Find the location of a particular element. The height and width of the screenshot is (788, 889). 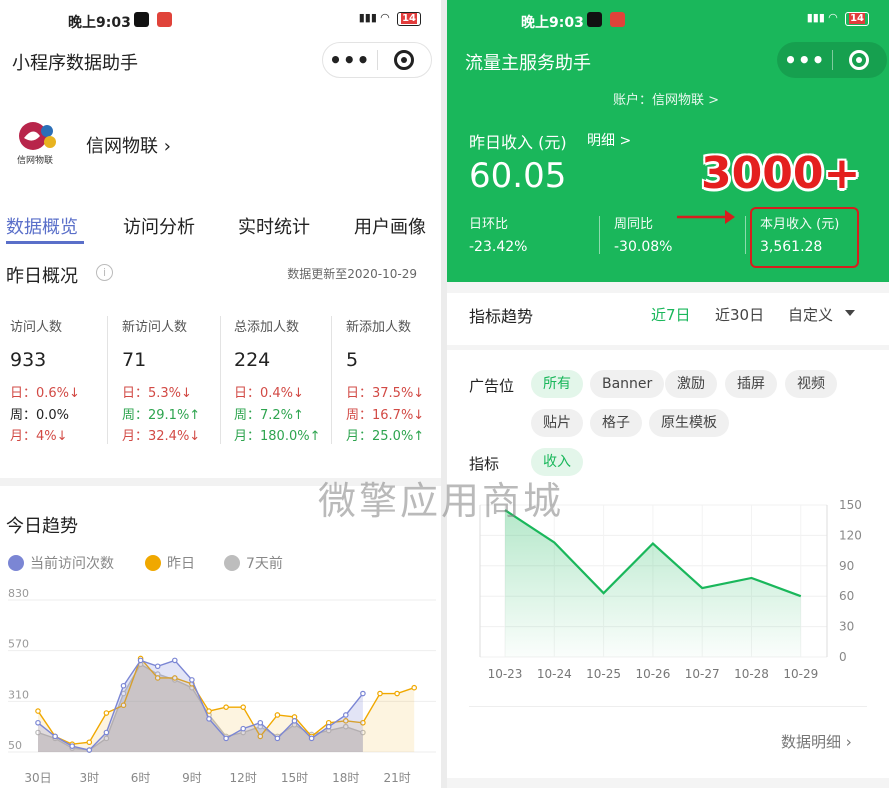

chip-video: 视频 is located at coordinates (811, 384).